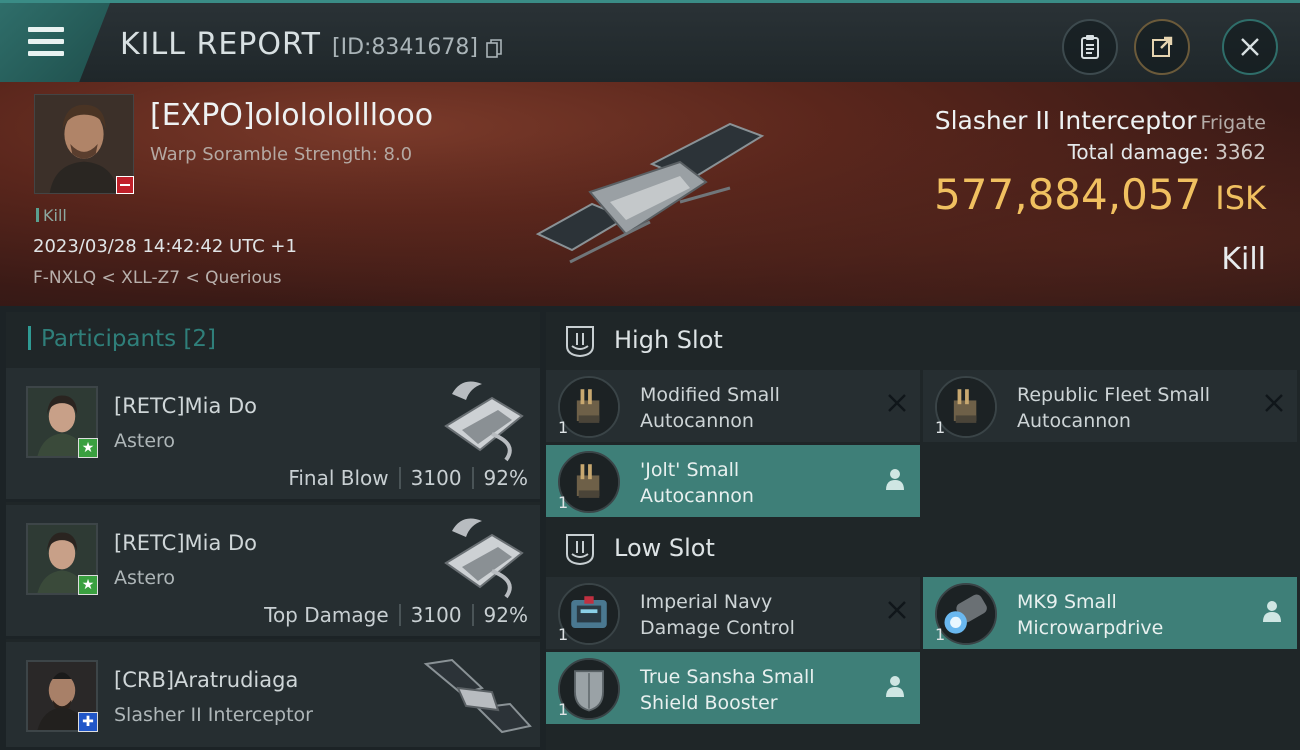 This screenshot has width=1300, height=750. I want to click on total-damage-label: Total damage:, so click(1138, 152).